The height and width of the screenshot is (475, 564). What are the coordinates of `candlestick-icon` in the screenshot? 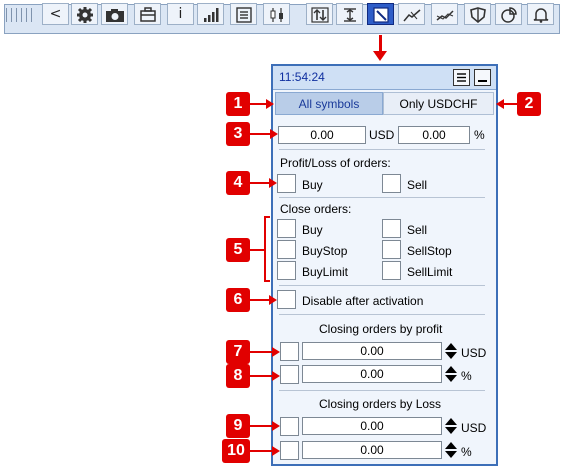 It's located at (276, 14).